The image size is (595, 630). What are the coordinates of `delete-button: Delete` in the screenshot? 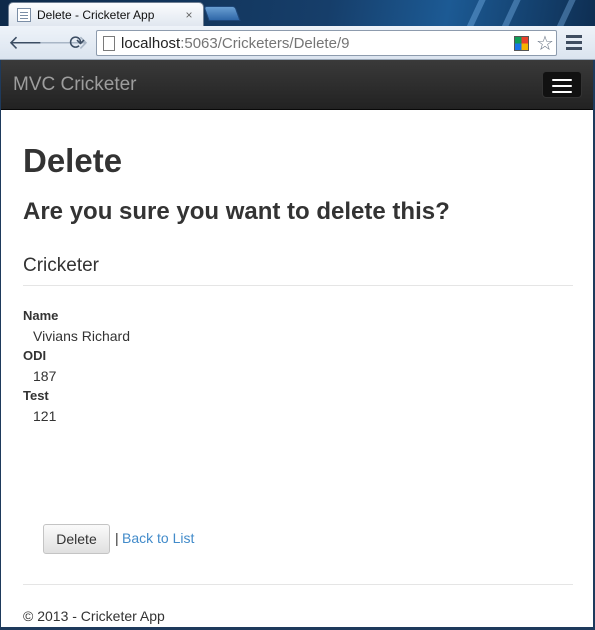 It's located at (76, 539).